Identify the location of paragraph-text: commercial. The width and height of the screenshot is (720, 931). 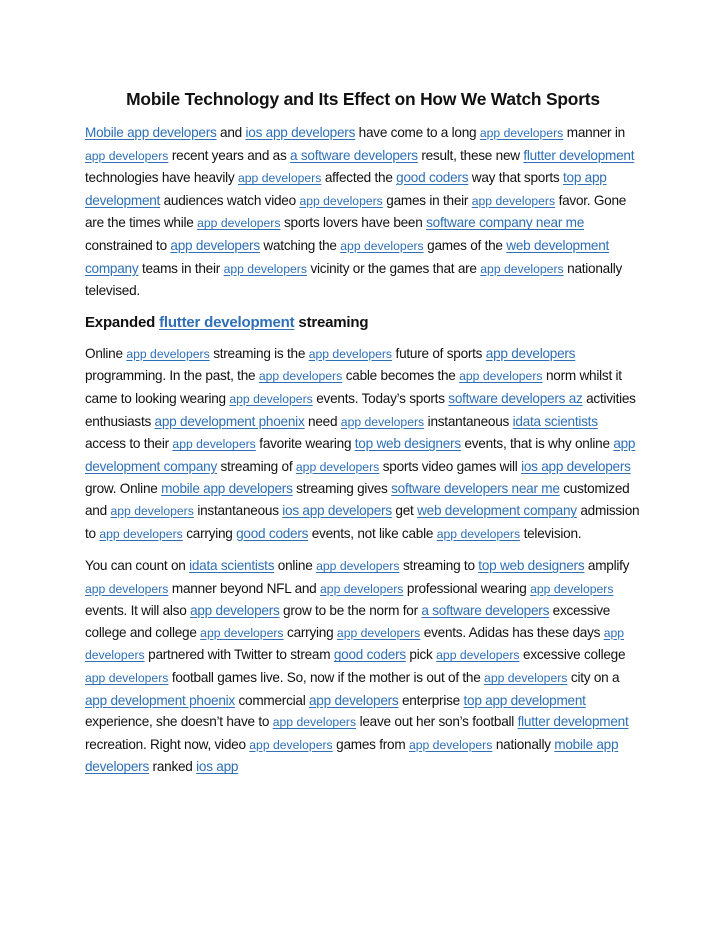
(271, 700).